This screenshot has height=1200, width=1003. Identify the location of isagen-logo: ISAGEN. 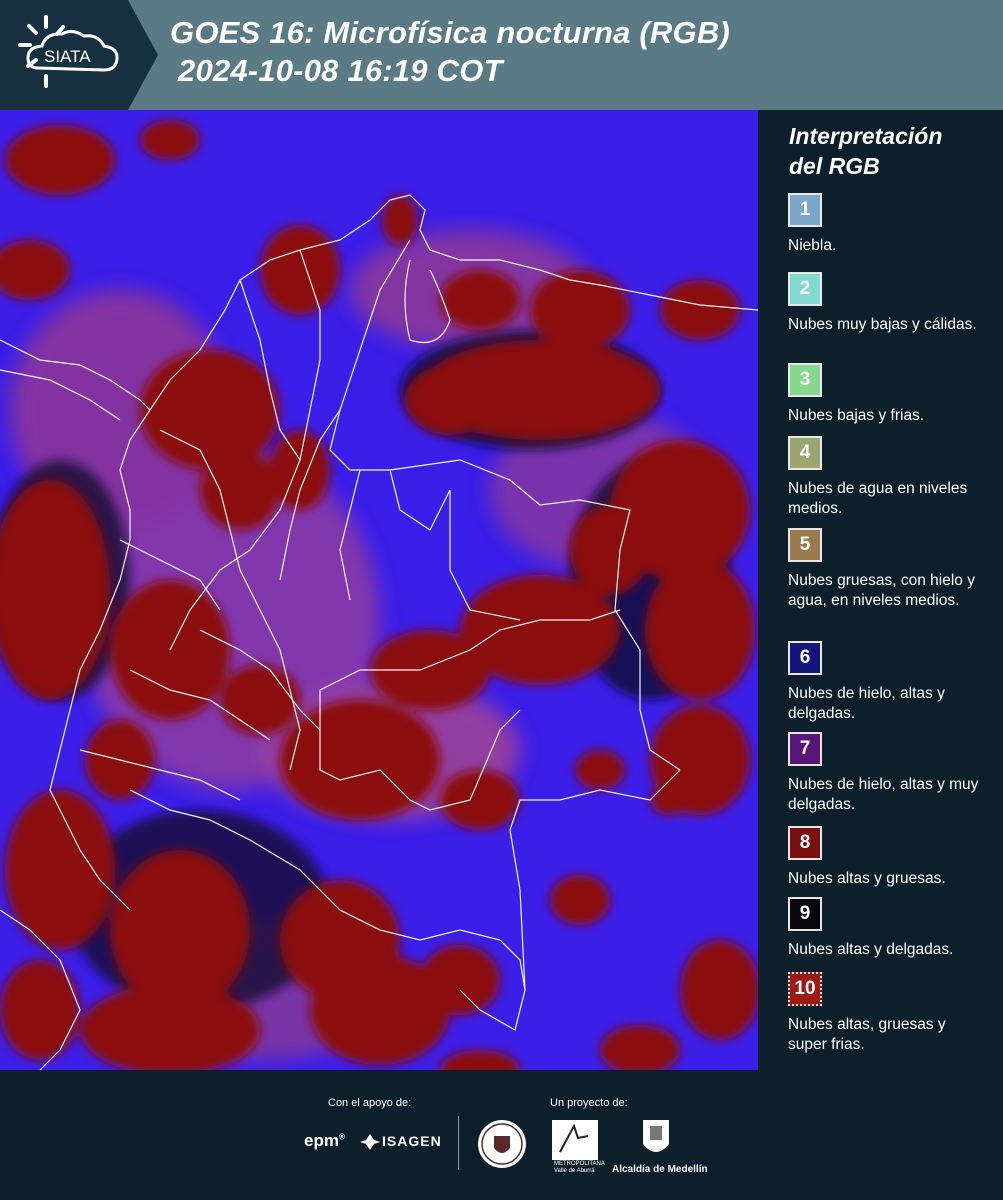
(412, 1141).